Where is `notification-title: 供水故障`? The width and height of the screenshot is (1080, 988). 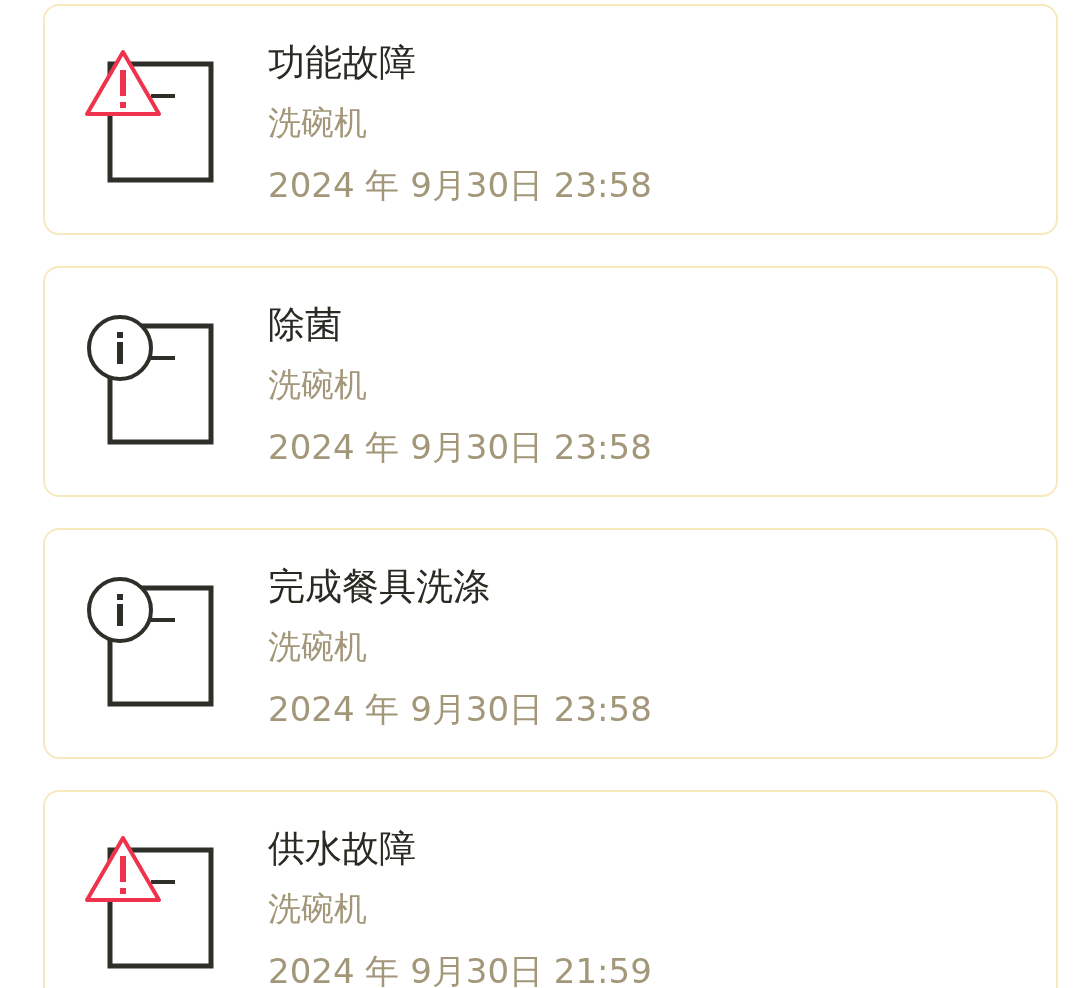
notification-title: 供水故障 is located at coordinates (342, 849).